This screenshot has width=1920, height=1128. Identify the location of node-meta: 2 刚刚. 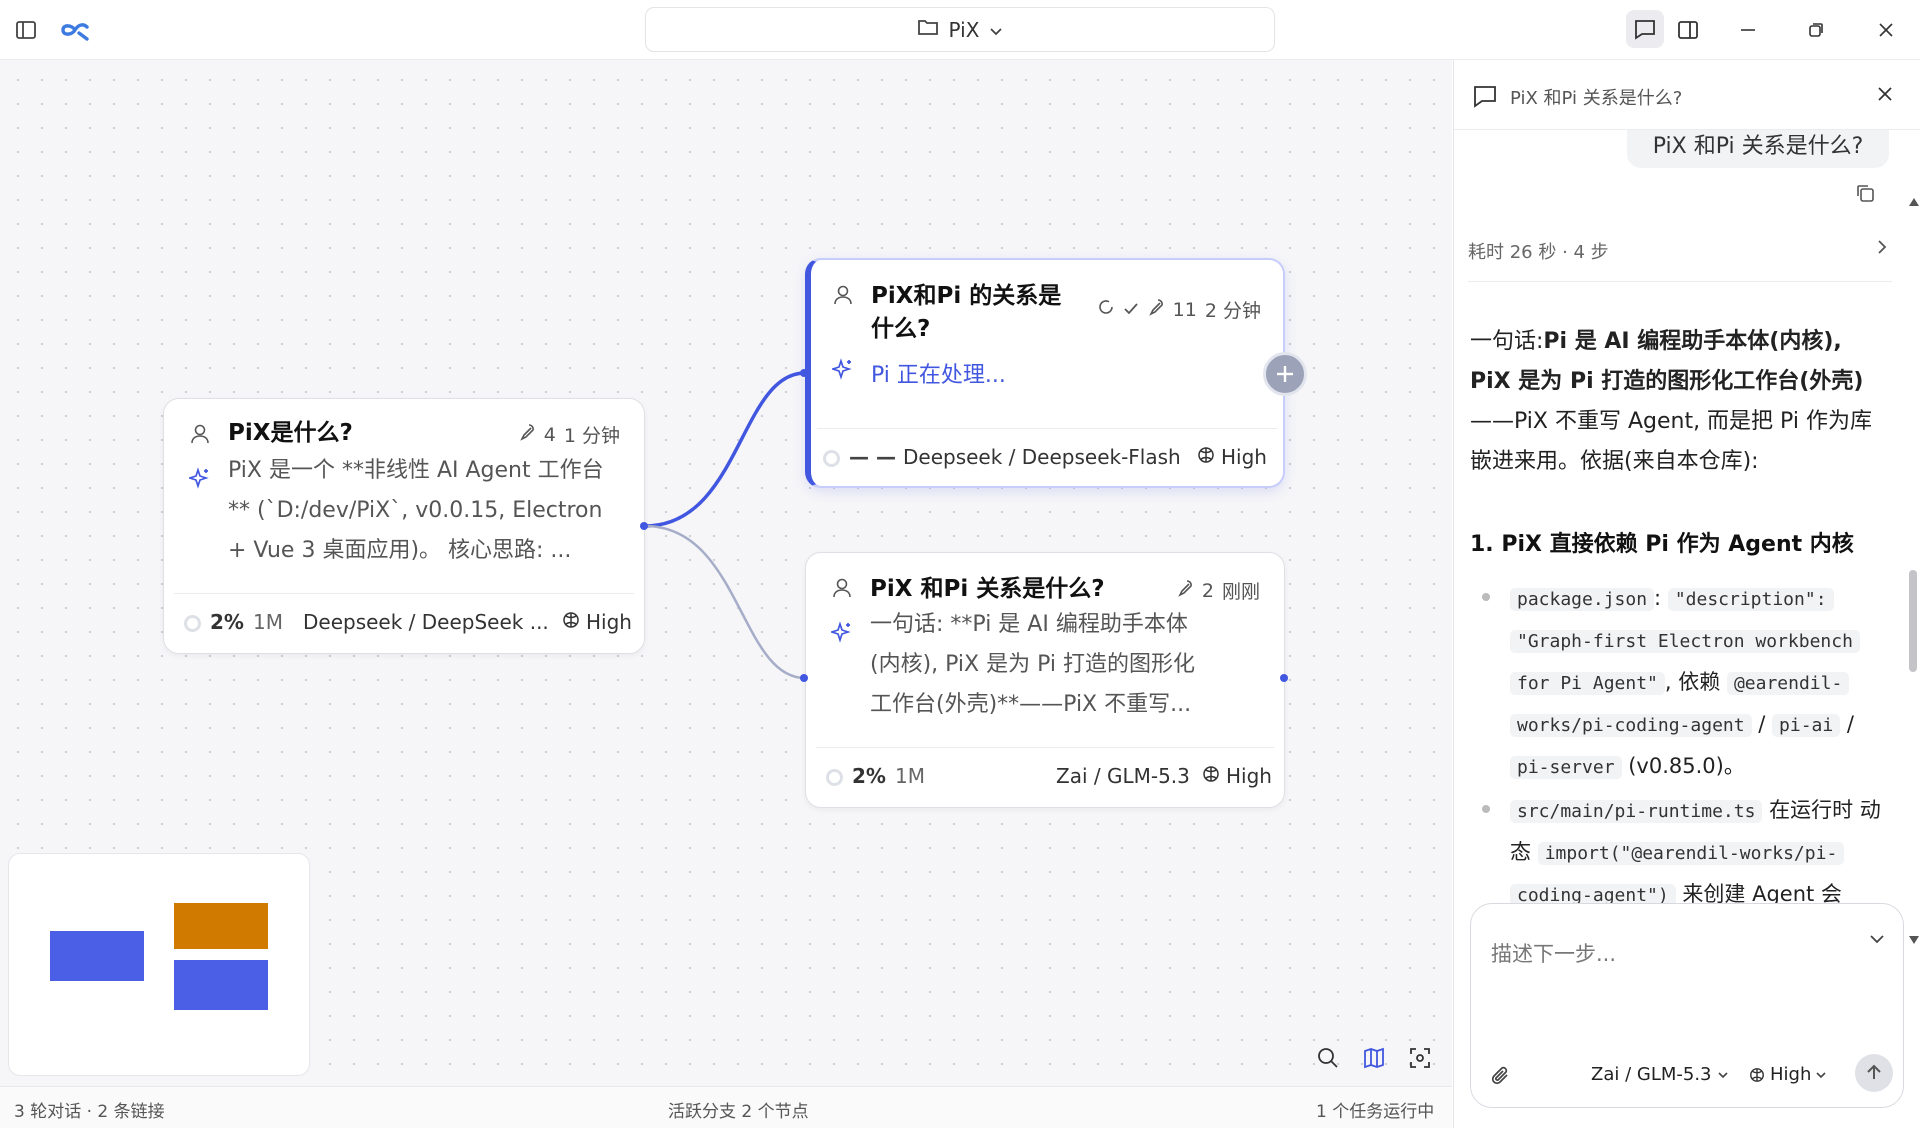
(1218, 590).